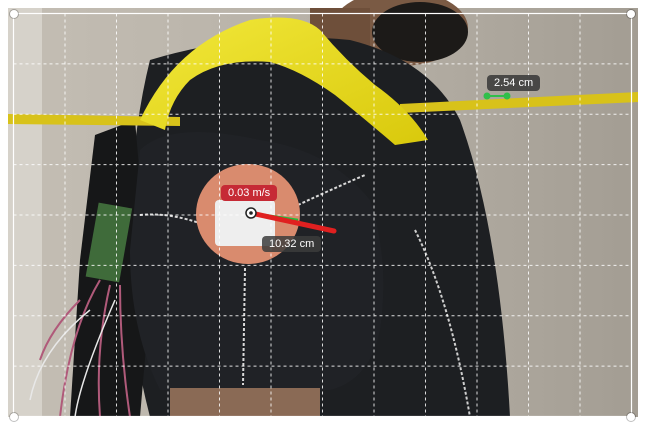 The image size is (646, 425). I want to click on scale-marker-left, so click(487, 96).